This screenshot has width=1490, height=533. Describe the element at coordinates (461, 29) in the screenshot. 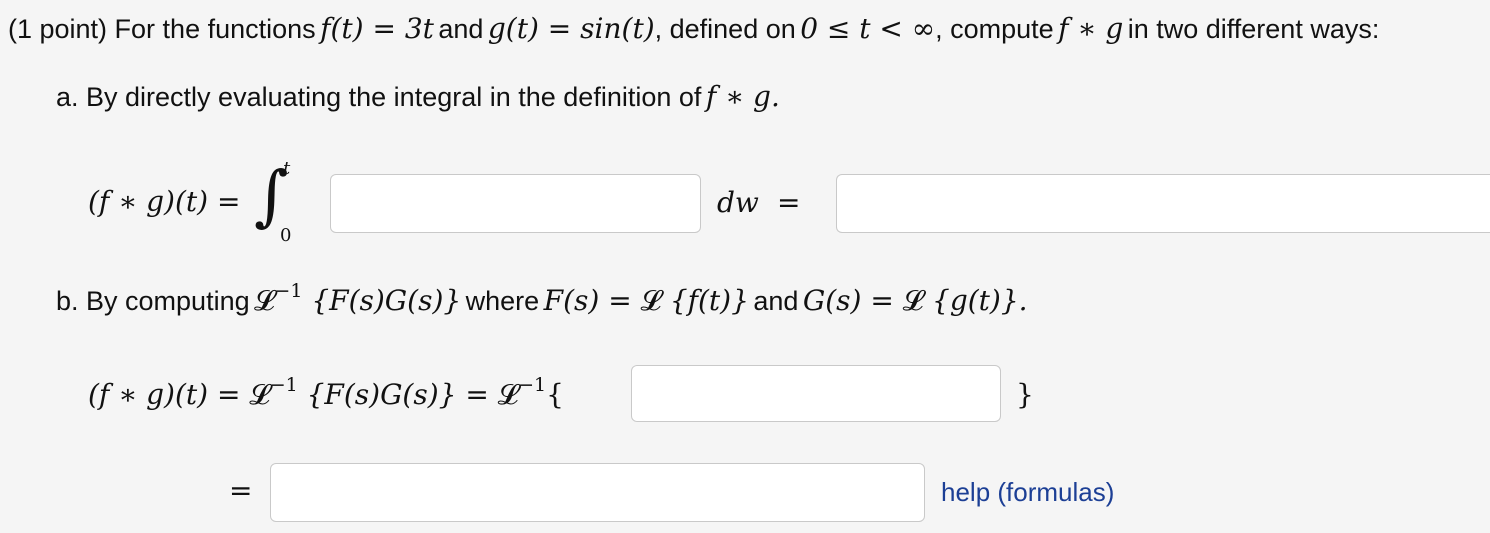

I see `and-text: and` at that location.